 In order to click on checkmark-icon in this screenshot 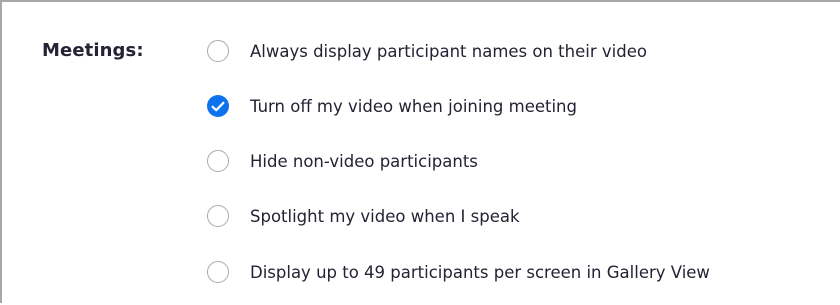, I will do `click(218, 106)`.